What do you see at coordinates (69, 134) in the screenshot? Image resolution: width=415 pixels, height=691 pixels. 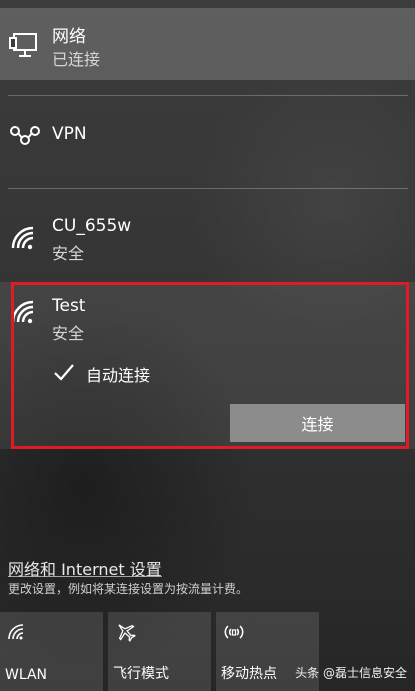 I see `vpn-title: VPN` at bounding box center [69, 134].